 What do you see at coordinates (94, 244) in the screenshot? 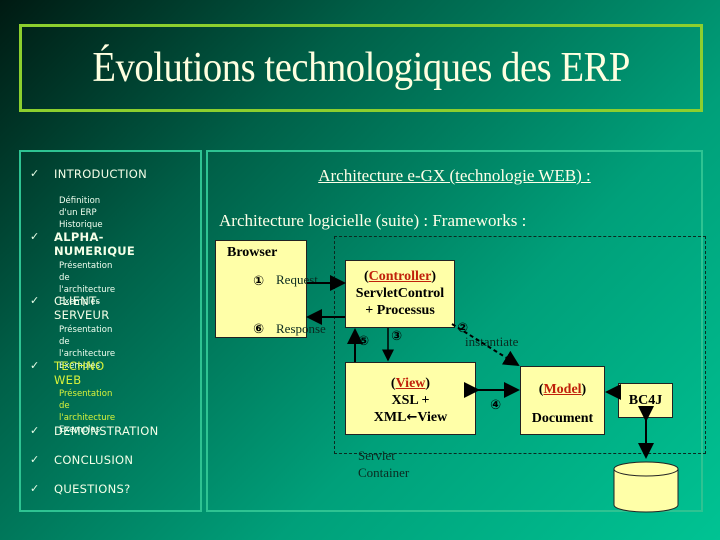
I see `sidebar-item-alpha-numerique: ALPHA-NUMERIQUE` at bounding box center [94, 244].